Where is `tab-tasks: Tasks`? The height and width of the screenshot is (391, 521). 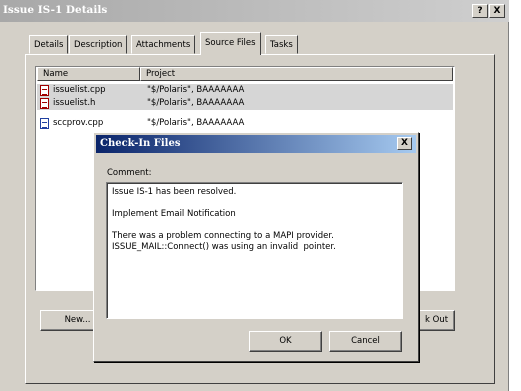 tab-tasks: Tasks is located at coordinates (281, 44).